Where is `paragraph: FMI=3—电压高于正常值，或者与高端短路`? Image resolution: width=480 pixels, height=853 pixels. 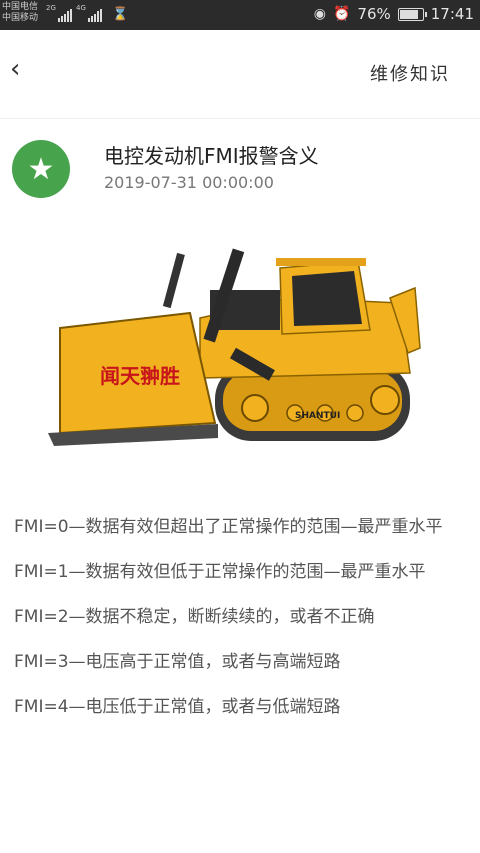
paragraph: FMI=3—电压高于正常值，或者与高端短路 is located at coordinates (177, 662).